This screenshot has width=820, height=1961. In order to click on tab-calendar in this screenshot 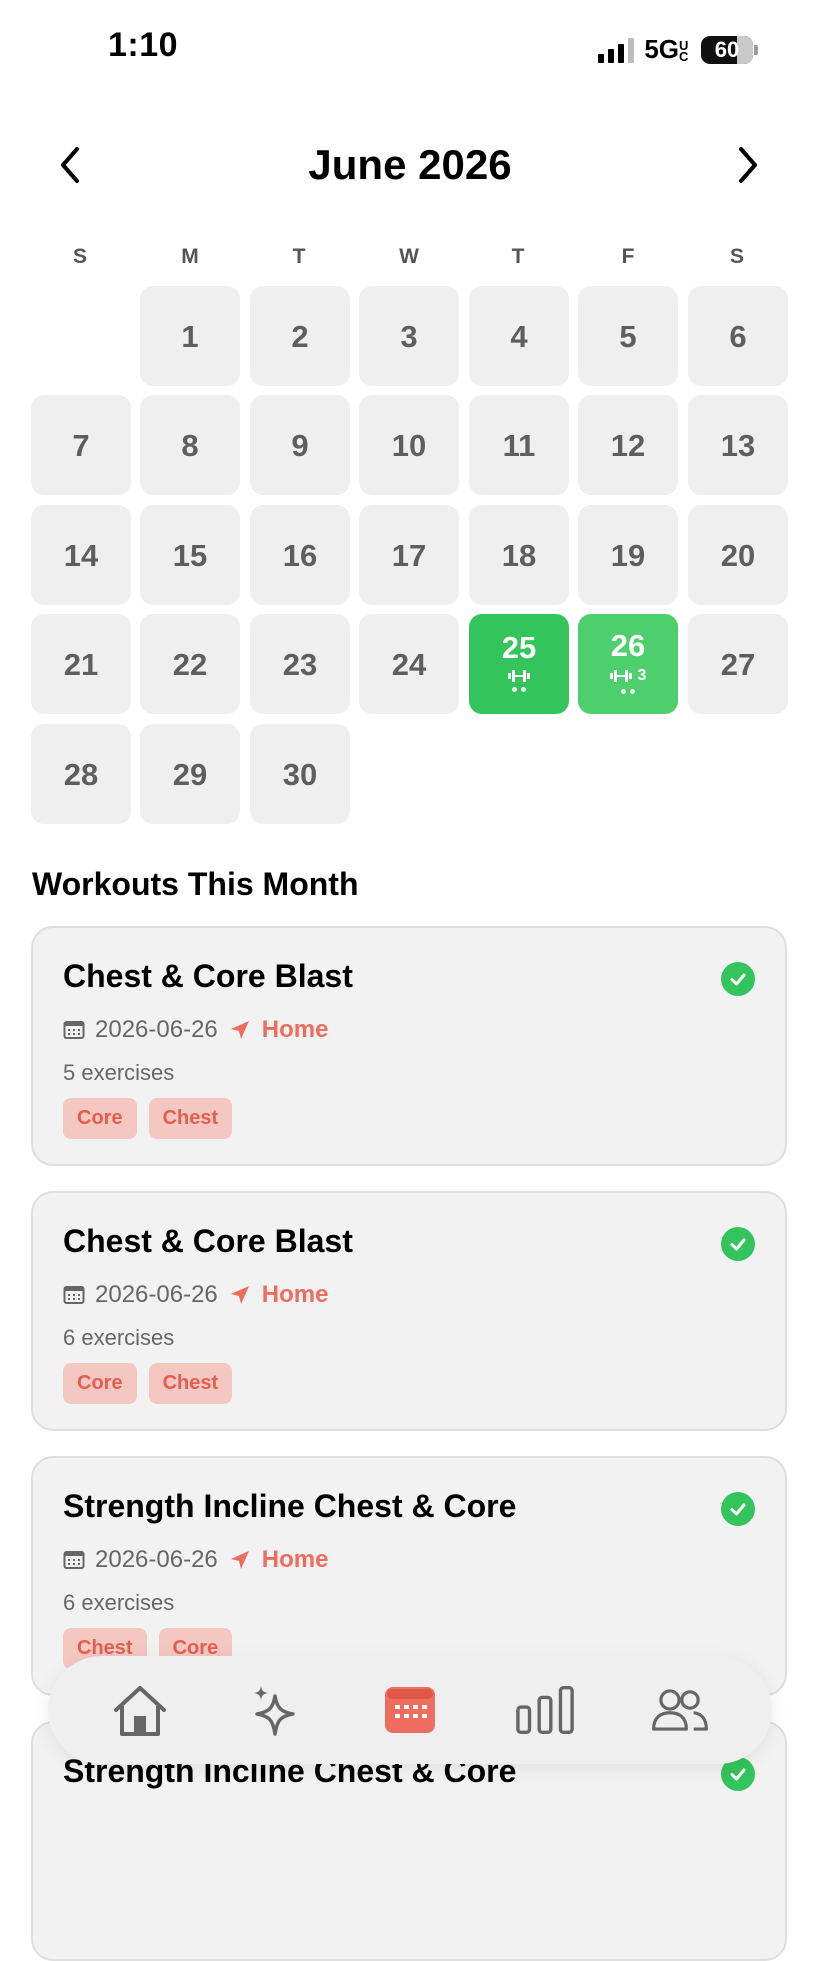, I will do `click(410, 1710)`.